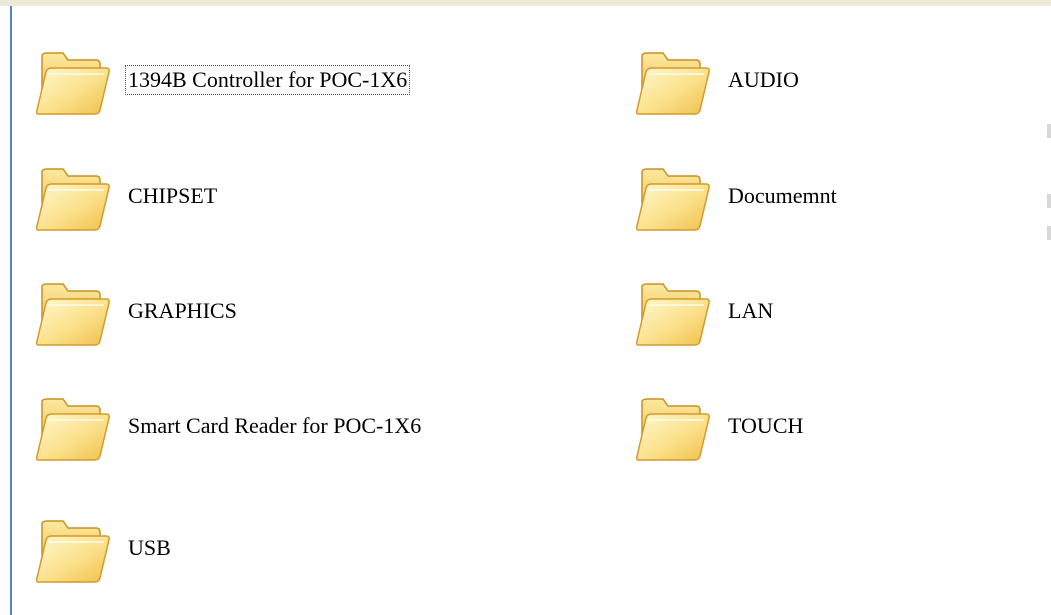 The image size is (1051, 615). Describe the element at coordinates (782, 195) in the screenshot. I see `folder-label: Documemnt` at that location.